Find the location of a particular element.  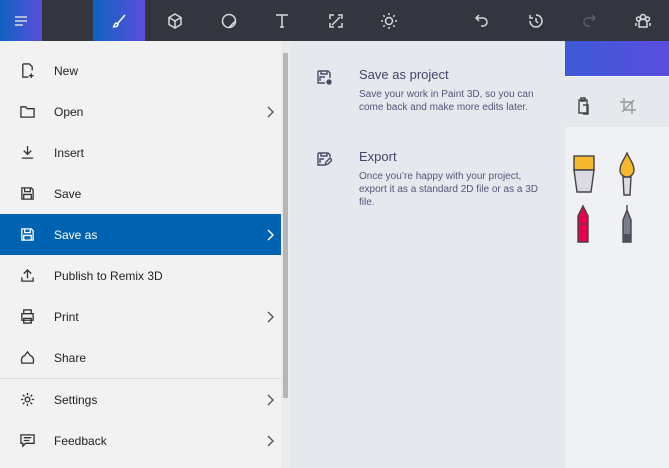

folder-icon is located at coordinates (27, 112).